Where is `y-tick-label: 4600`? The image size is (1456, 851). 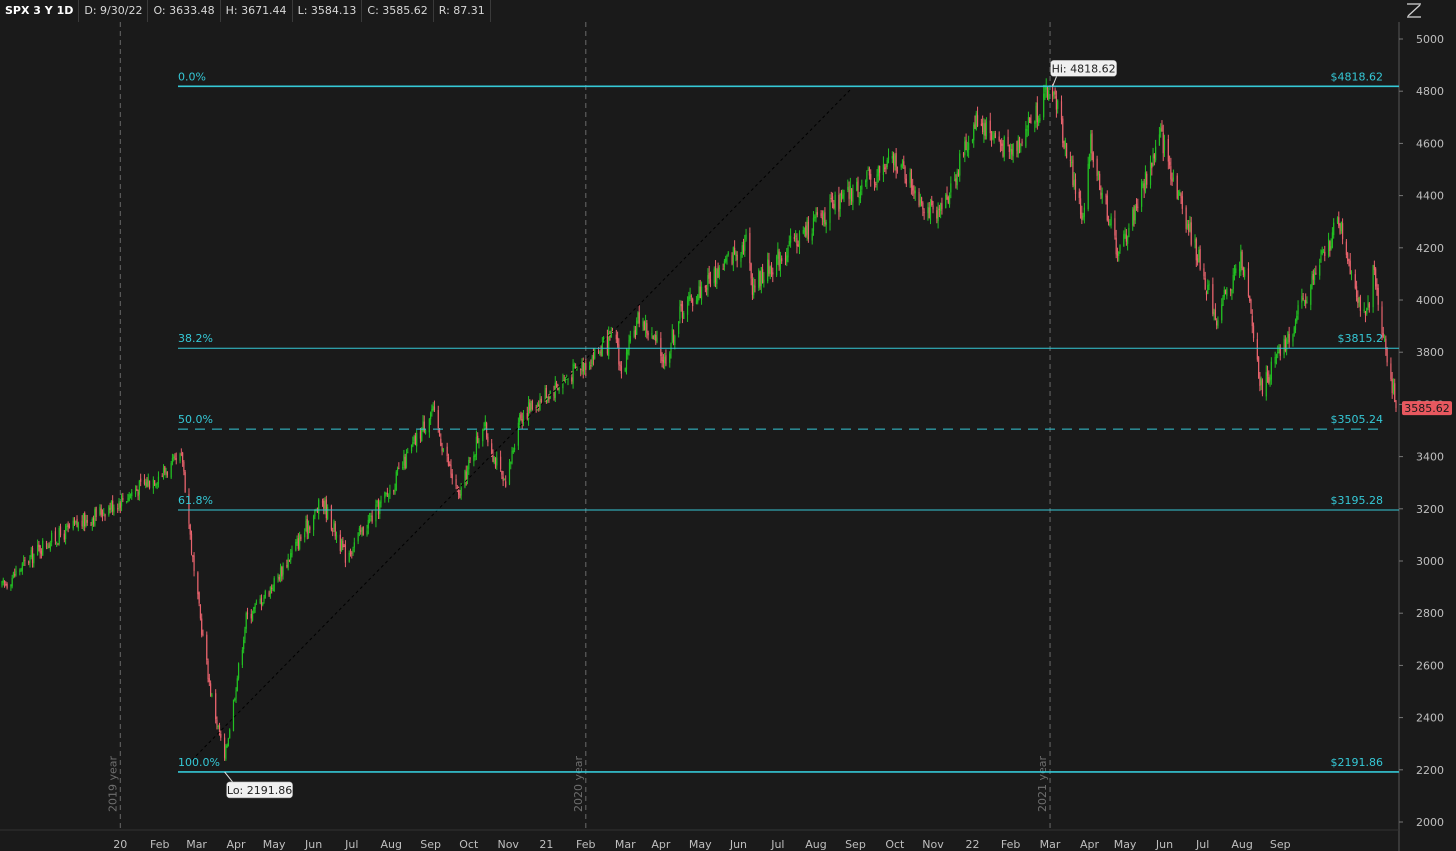
y-tick-label: 4600 is located at coordinates (1430, 143).